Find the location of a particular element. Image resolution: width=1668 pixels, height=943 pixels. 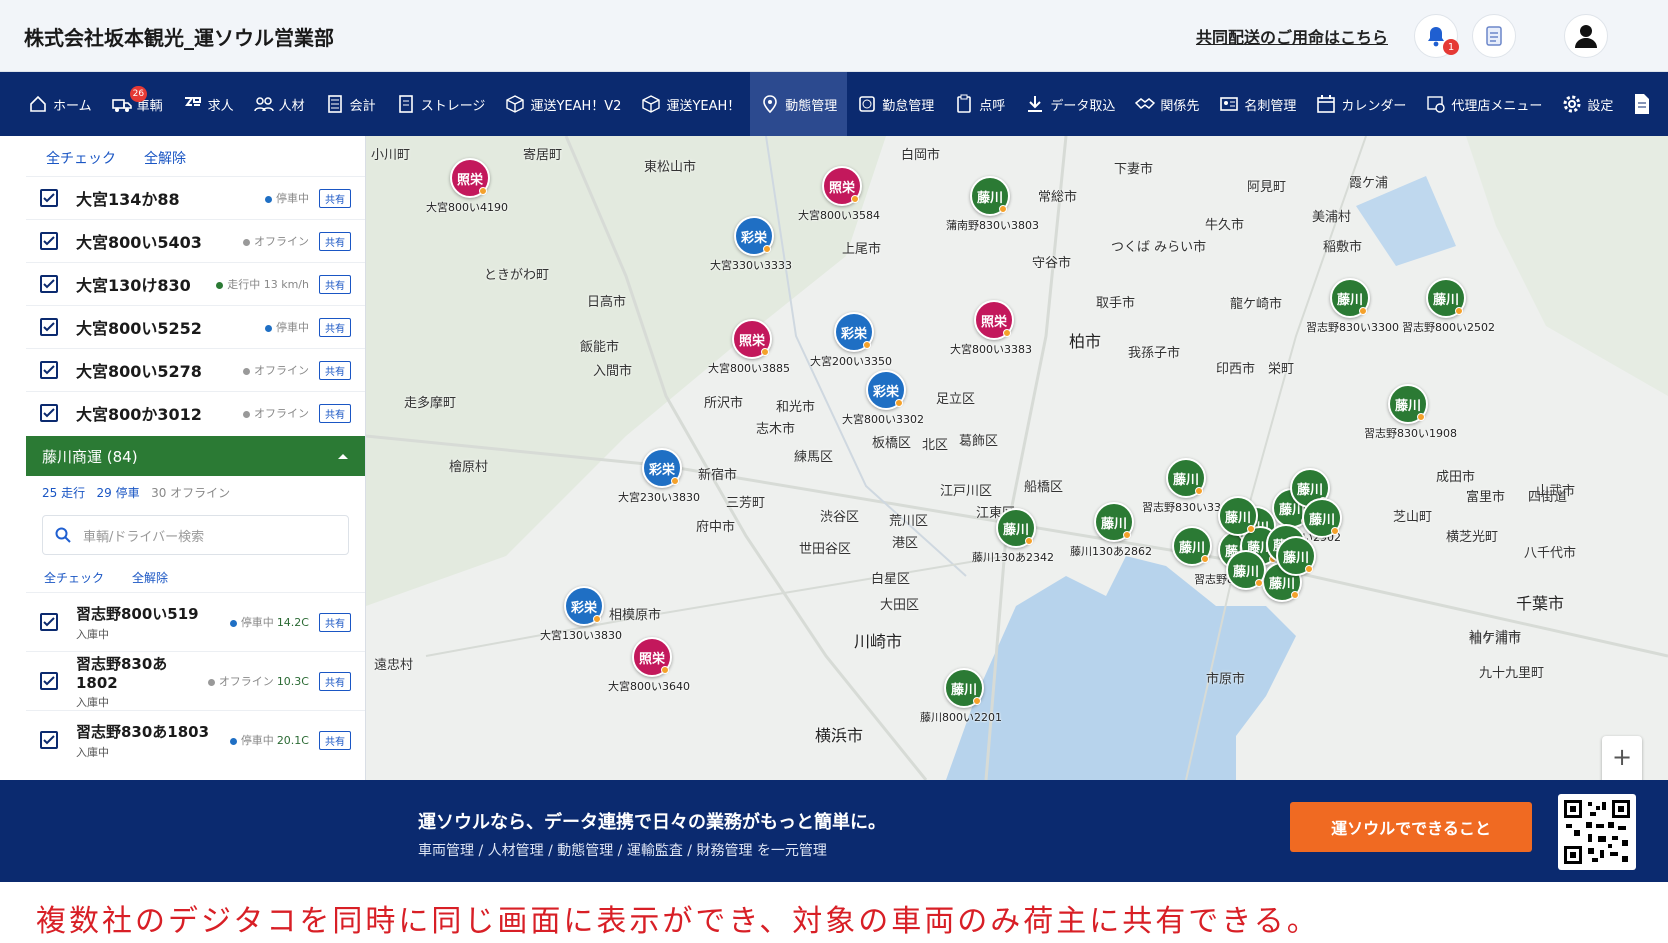

vehicle-search-input: 車輌/ドライバー検索 is located at coordinates (195, 535).